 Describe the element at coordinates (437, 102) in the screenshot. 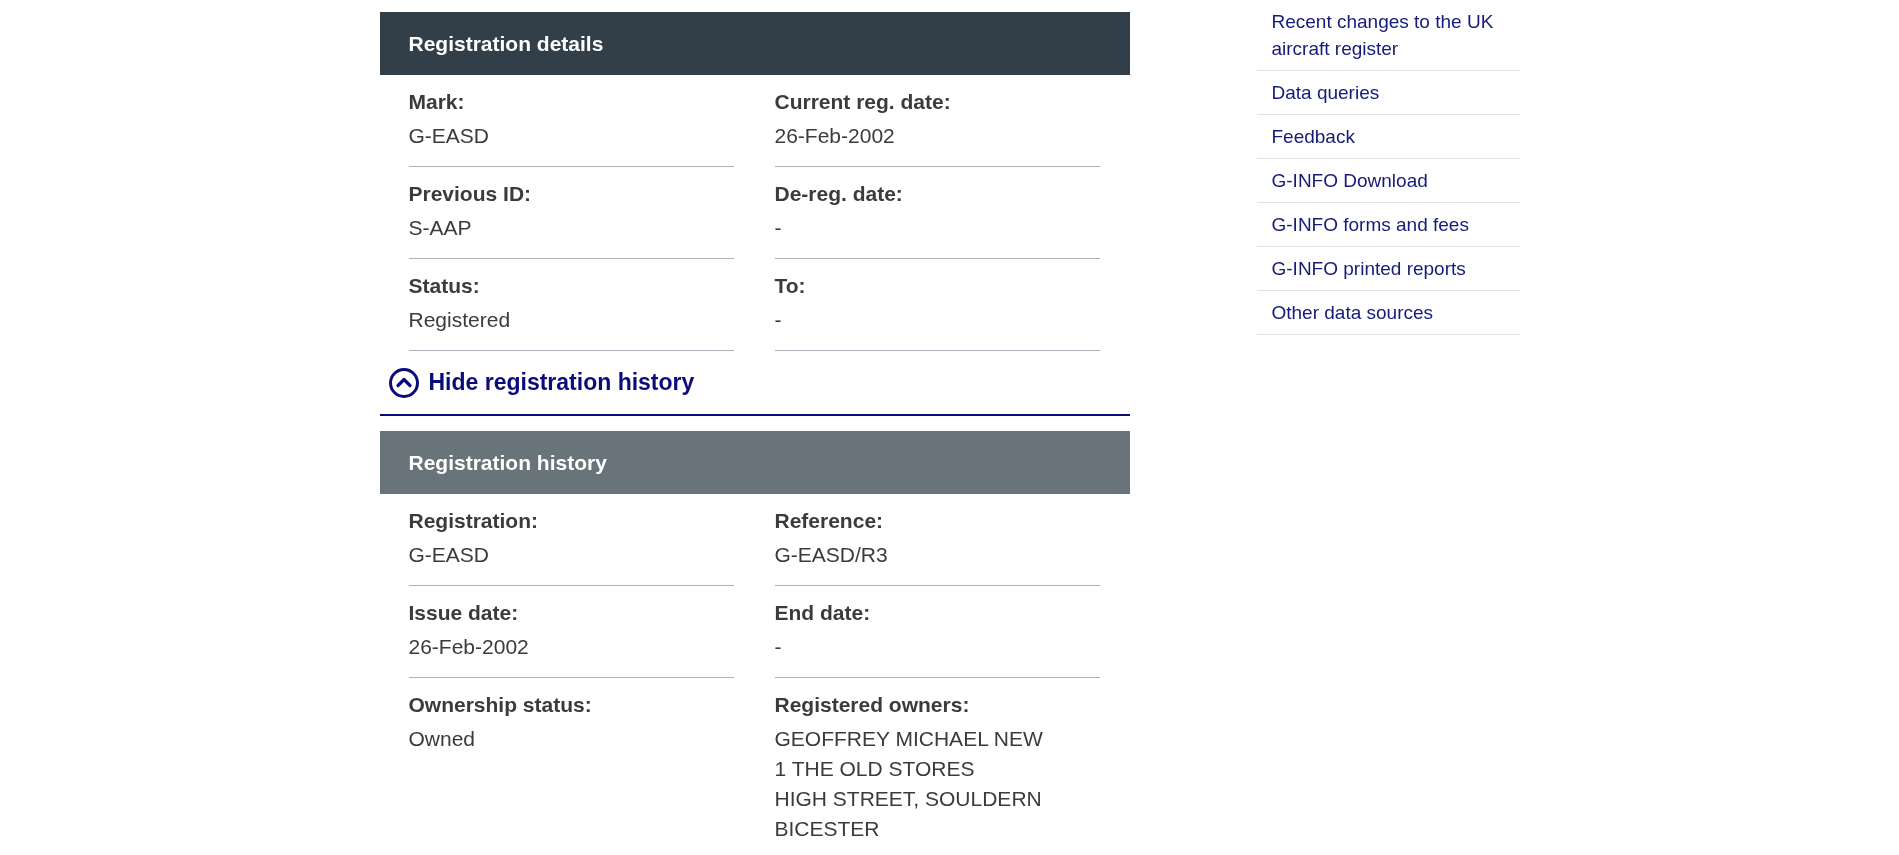

I see `field-label: Mark:` at that location.